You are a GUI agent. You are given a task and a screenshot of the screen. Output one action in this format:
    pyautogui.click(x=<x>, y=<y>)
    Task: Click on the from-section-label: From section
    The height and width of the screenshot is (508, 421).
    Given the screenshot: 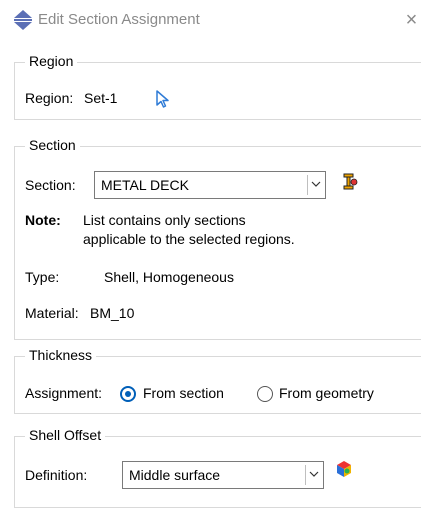 What is the action you would take?
    pyautogui.click(x=183, y=393)
    